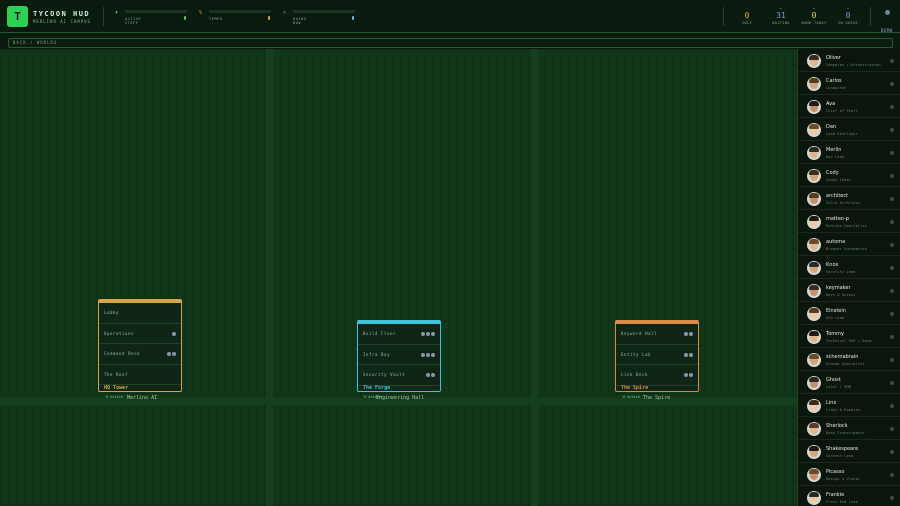  What do you see at coordinates (399, 334) in the screenshot?
I see `floor-row: Build Floor` at bounding box center [399, 334].